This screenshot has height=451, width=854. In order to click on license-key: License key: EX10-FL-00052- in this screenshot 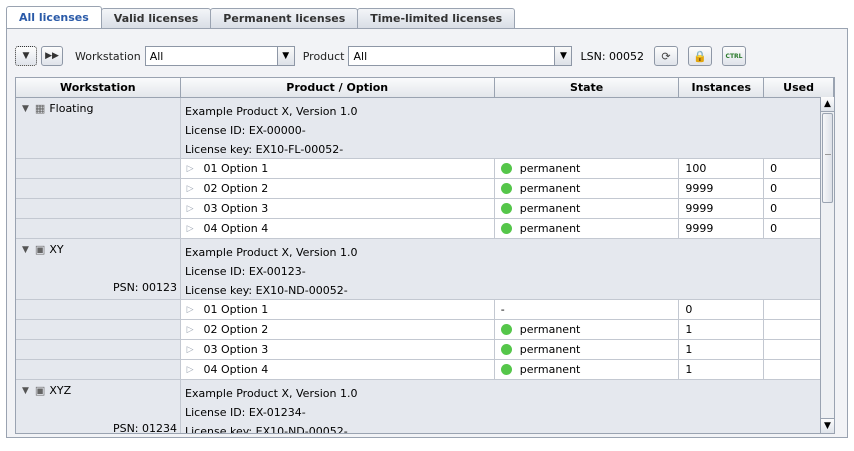, I will do `click(264, 149)`.